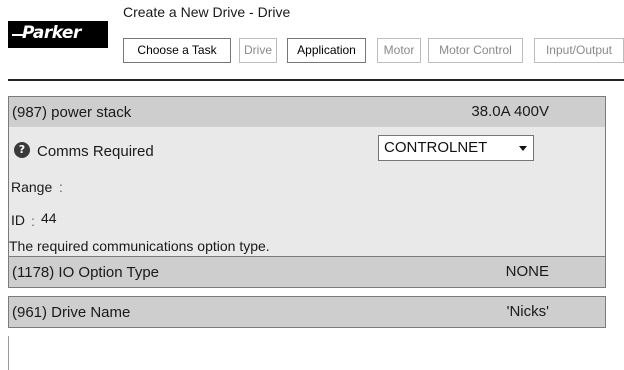 Image resolution: width=624 pixels, height=370 pixels. I want to click on parker-logo: Parker, so click(58, 34).